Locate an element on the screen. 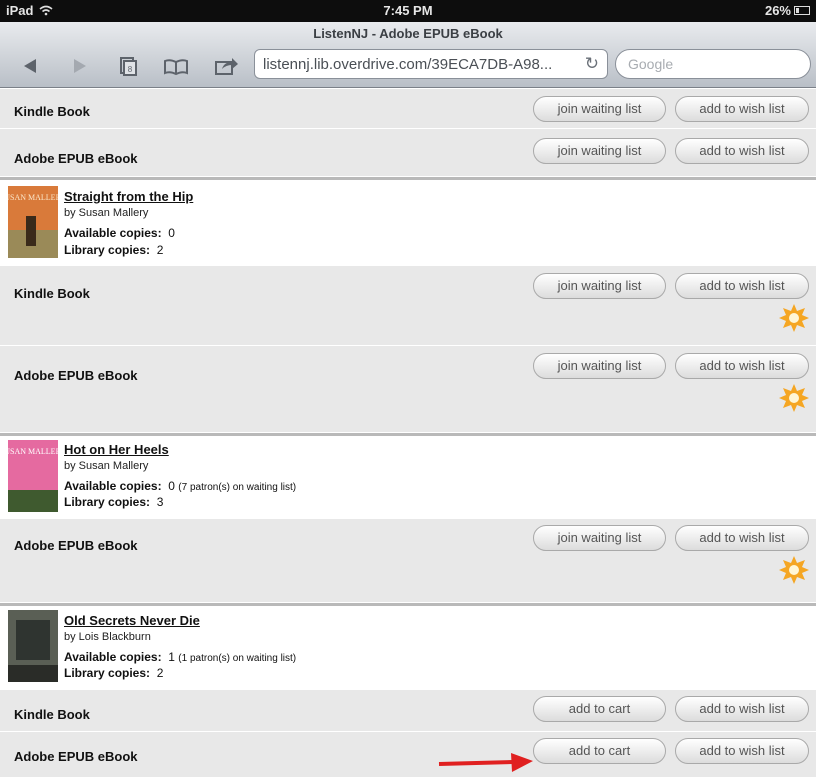  page-title: ListenNJ - Adobe EPUB eBook is located at coordinates (408, 33).